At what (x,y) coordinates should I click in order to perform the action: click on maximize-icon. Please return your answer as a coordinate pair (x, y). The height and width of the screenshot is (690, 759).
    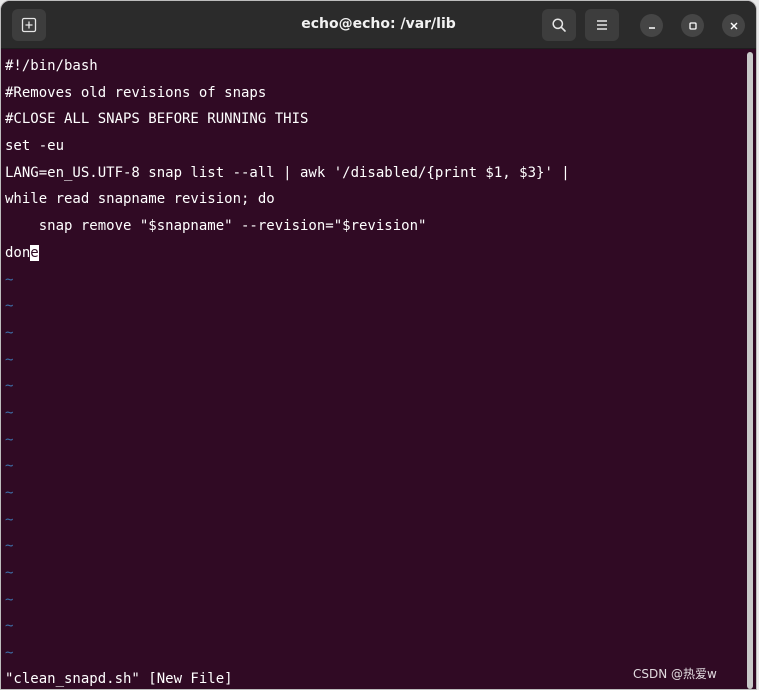
    Looking at the image, I should click on (692, 25).